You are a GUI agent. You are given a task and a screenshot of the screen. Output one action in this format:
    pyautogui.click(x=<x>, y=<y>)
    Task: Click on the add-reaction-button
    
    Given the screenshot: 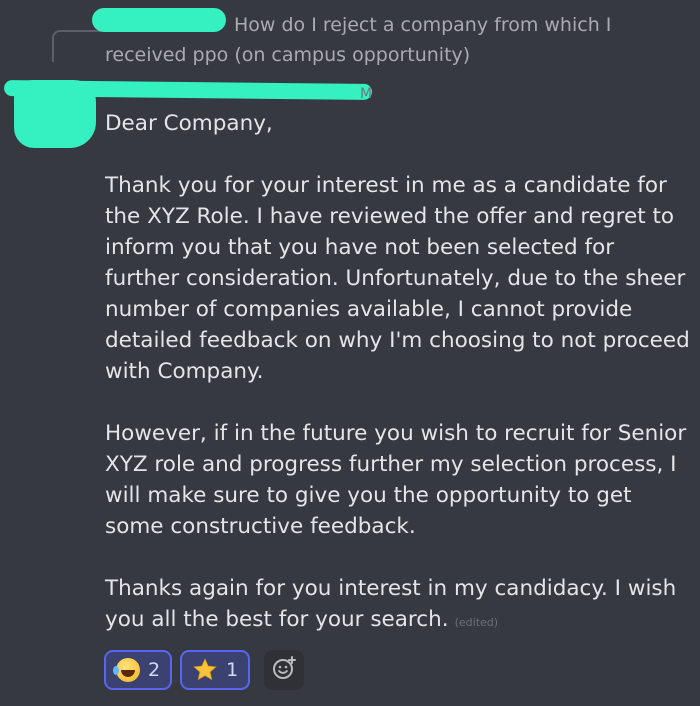 What is the action you would take?
    pyautogui.click(x=284, y=670)
    